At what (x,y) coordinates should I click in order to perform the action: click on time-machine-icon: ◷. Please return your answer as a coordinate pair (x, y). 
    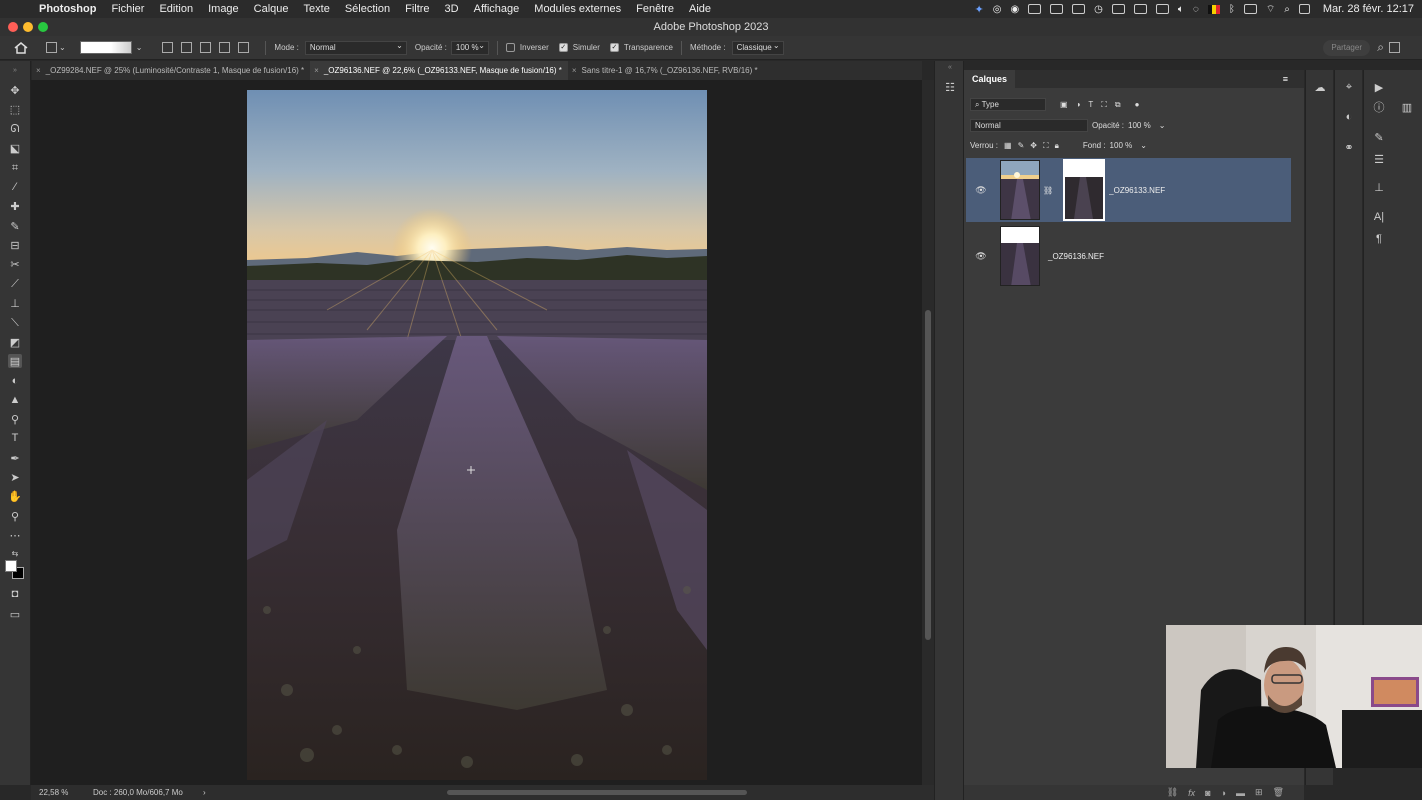
    Looking at the image, I should click on (1098, 9).